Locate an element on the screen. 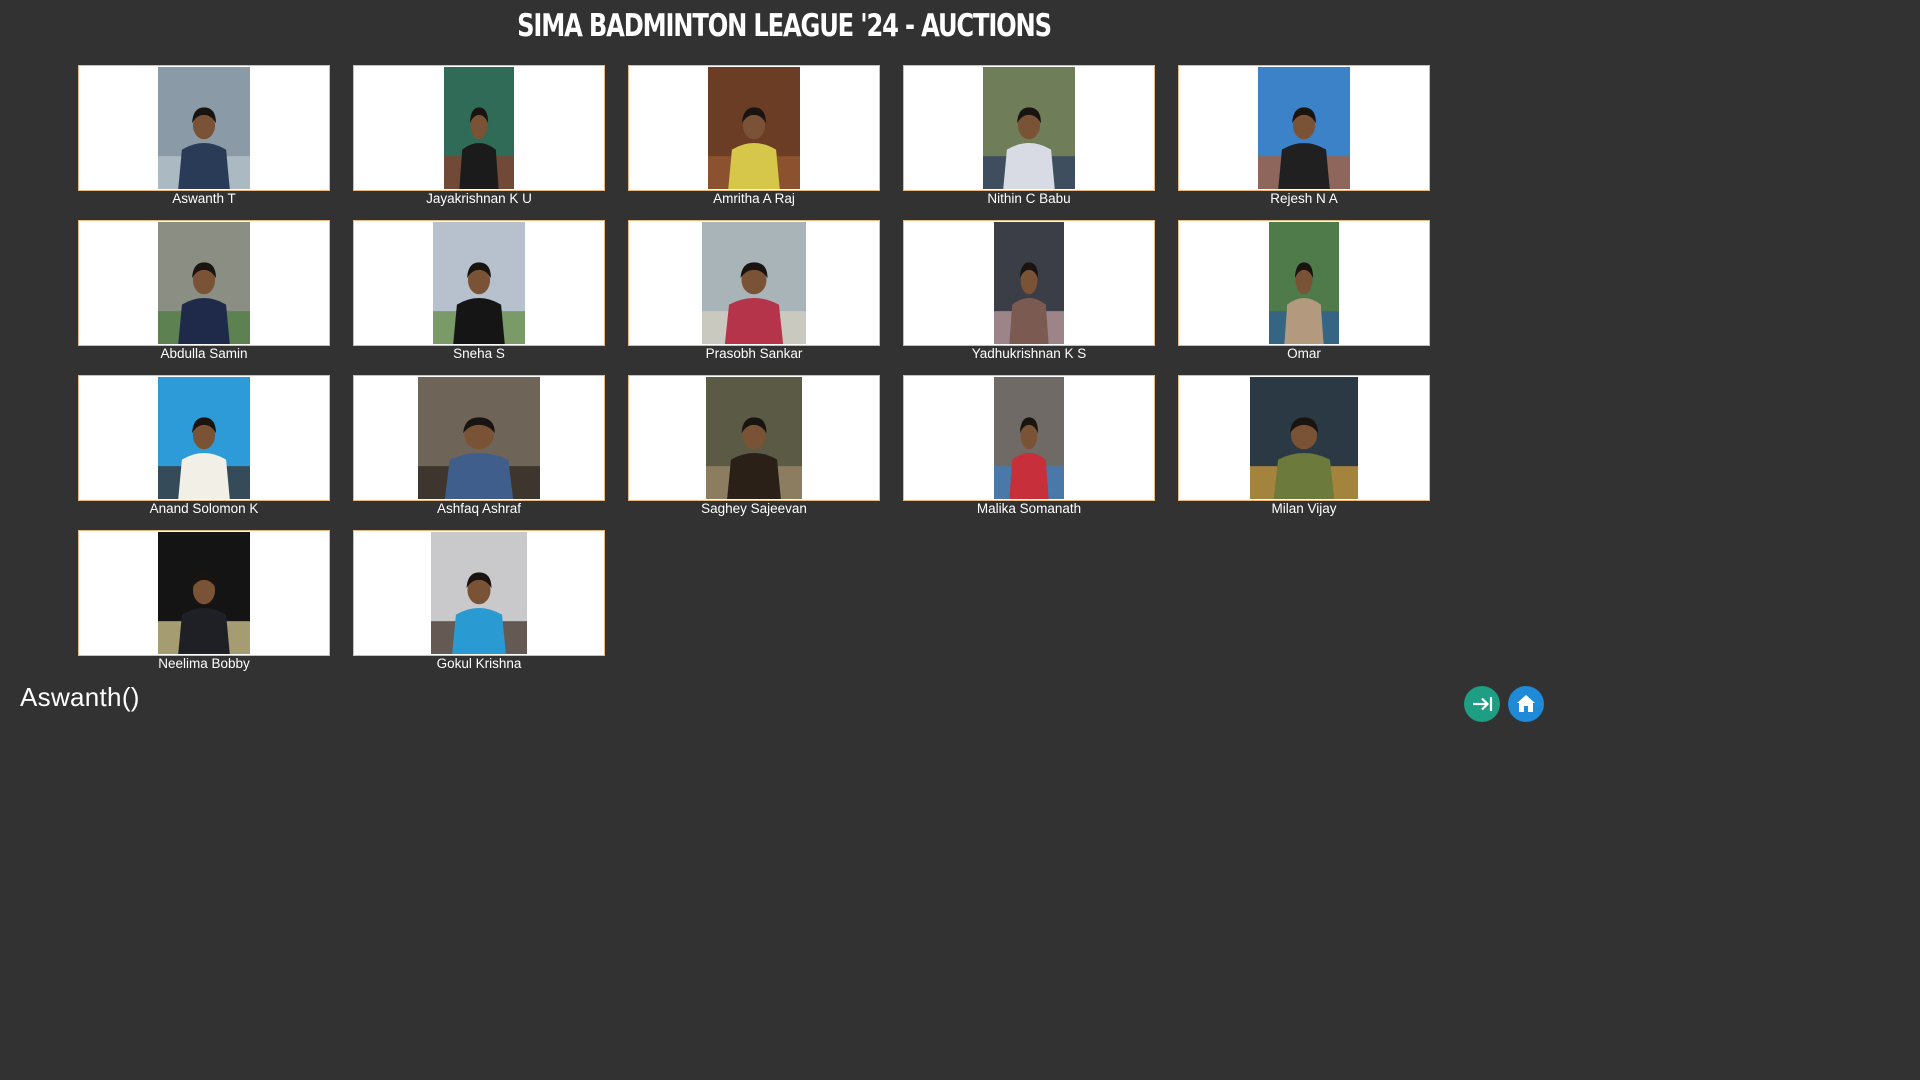 The width and height of the screenshot is (1920, 1080). player-name: Aswanth T is located at coordinates (204, 198).